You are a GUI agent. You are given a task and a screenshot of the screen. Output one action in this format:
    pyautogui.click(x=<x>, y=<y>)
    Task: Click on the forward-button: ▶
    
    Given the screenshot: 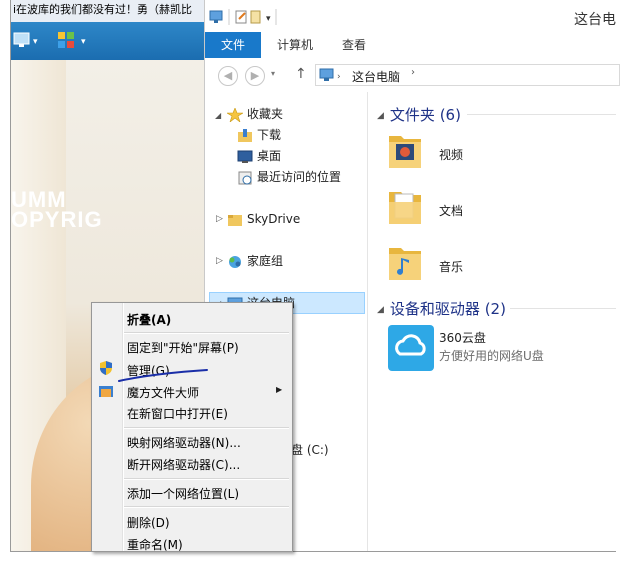 What is the action you would take?
    pyautogui.click(x=255, y=76)
    